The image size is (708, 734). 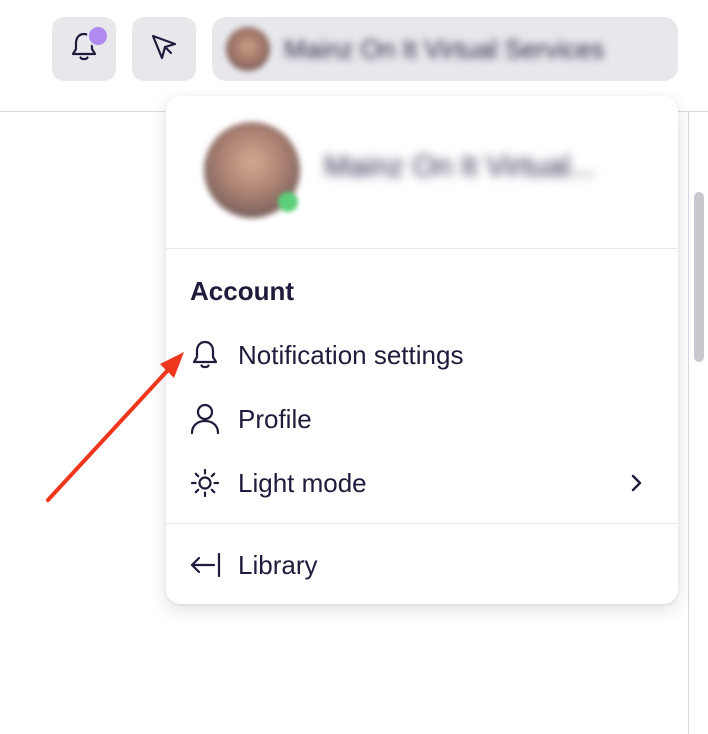 I want to click on user-icon, so click(x=205, y=419).